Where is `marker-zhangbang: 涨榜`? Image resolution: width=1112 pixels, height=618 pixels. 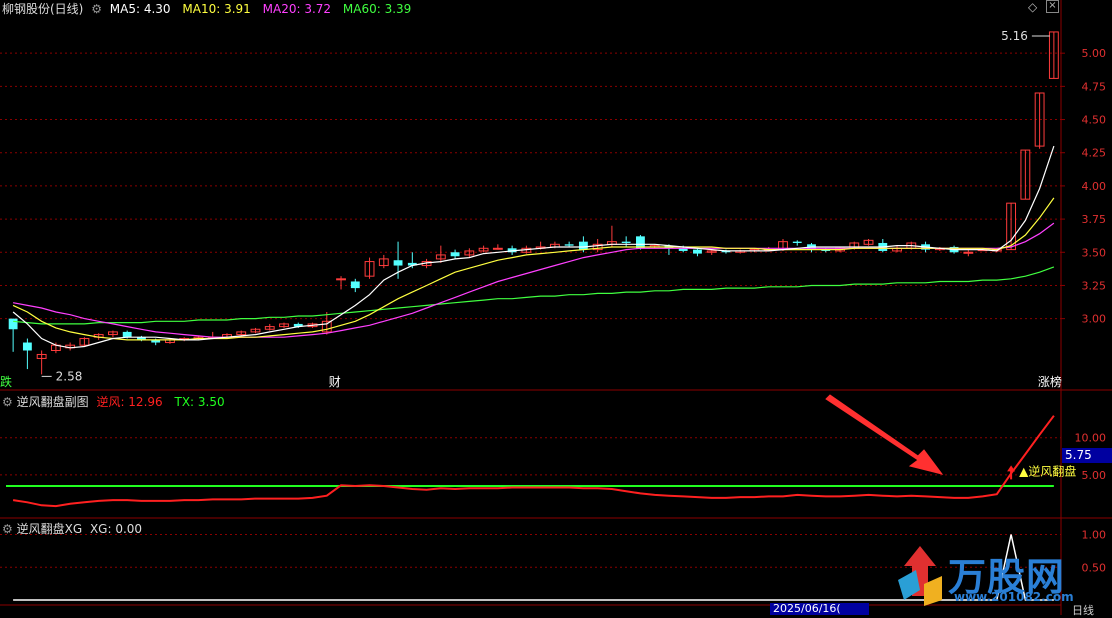
marker-zhangbang: 涨榜 is located at coordinates (1050, 381).